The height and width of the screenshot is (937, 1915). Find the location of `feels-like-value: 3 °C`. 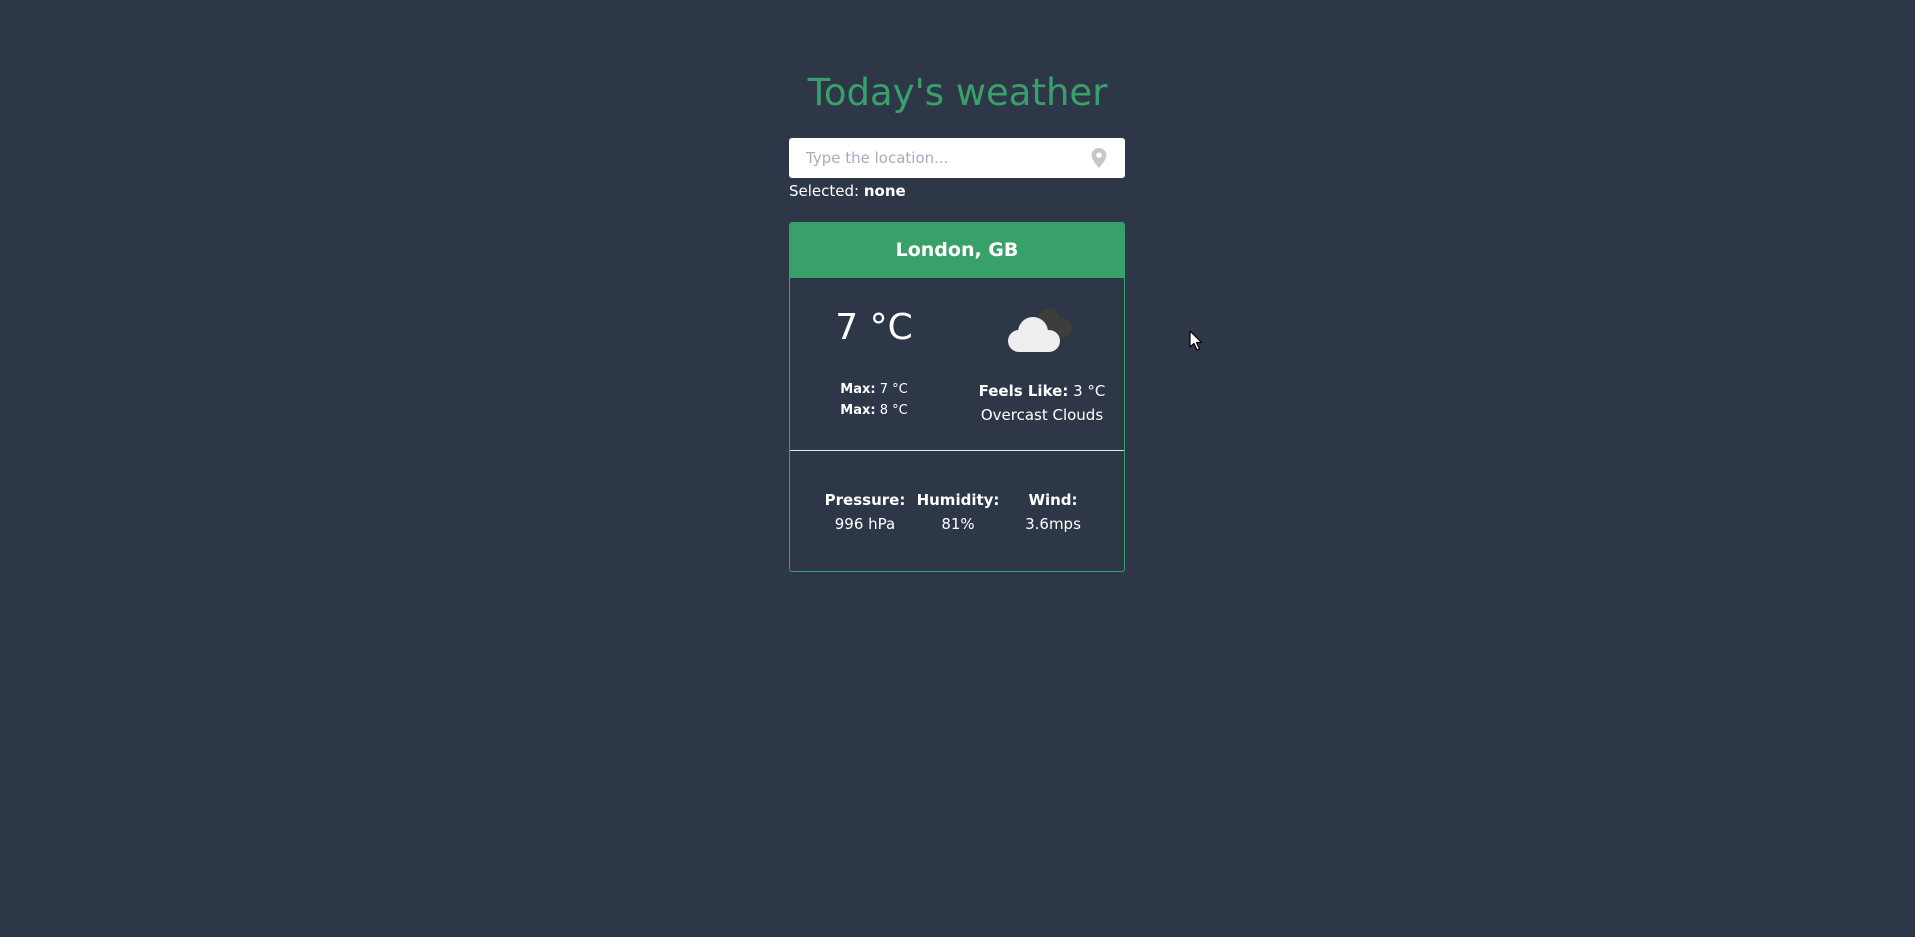

feels-like-value: 3 °C is located at coordinates (1089, 391).